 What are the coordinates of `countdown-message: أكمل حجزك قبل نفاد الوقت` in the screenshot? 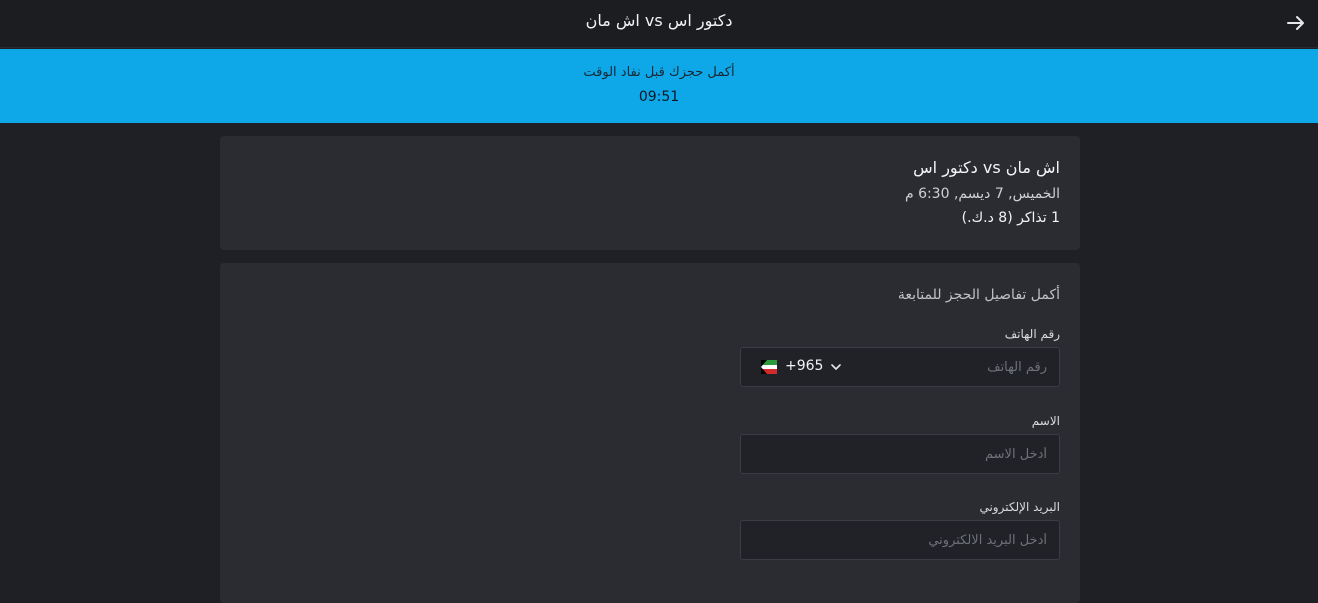 It's located at (659, 72).